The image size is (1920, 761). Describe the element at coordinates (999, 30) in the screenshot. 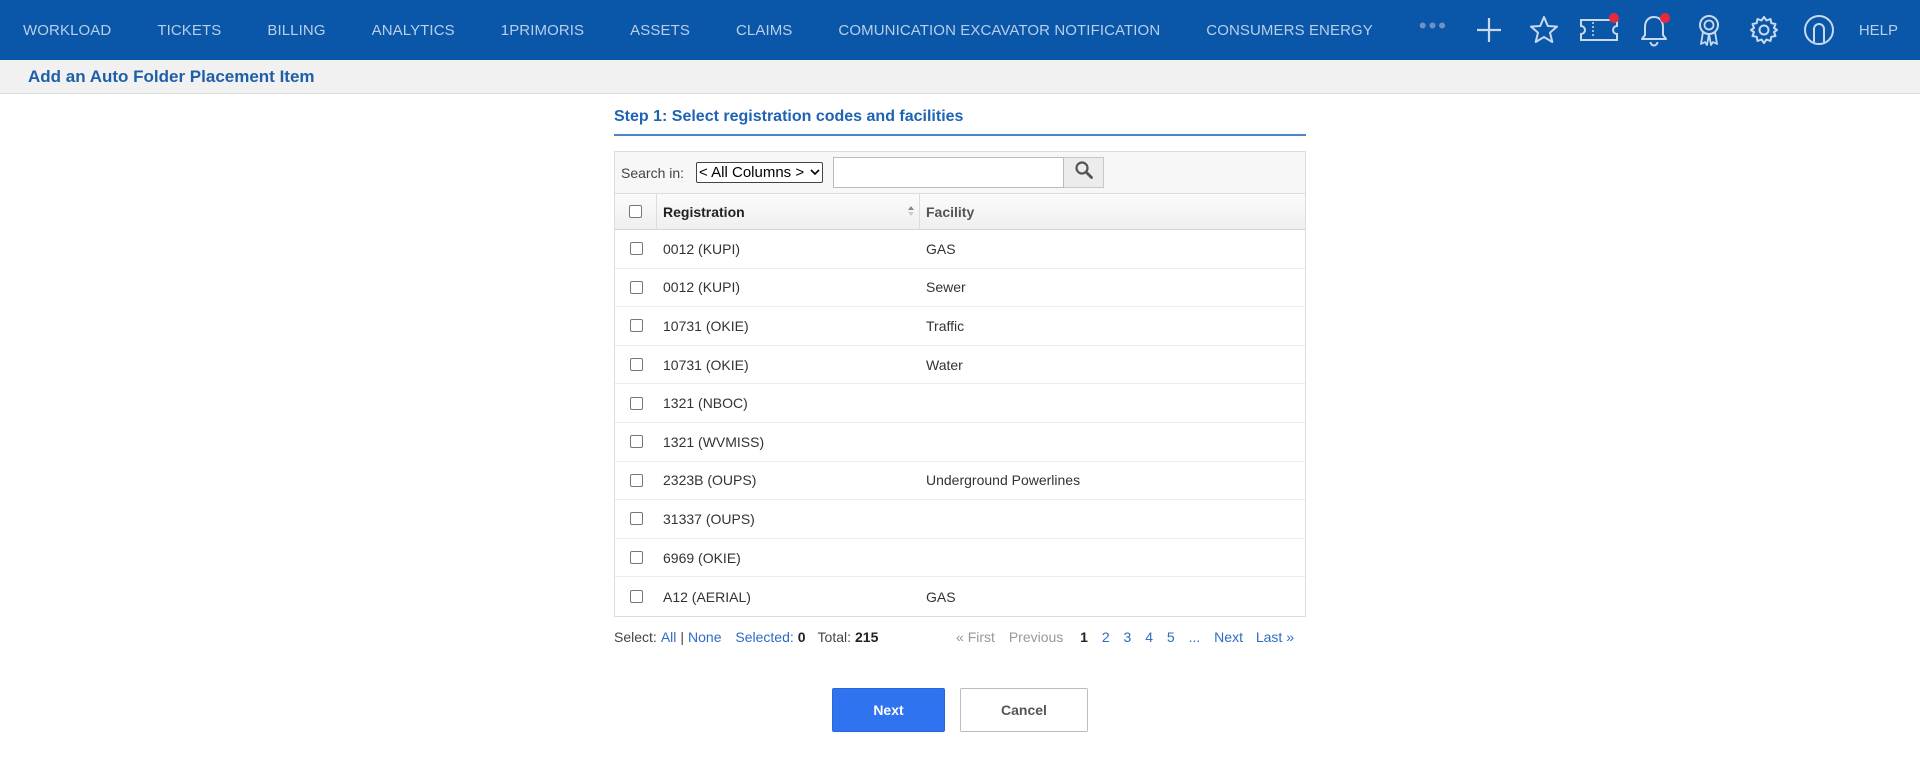

I see `nav-item-comunication-excavator-notification: COMUNICATION EXCAVATOR NOTIFICATION` at that location.